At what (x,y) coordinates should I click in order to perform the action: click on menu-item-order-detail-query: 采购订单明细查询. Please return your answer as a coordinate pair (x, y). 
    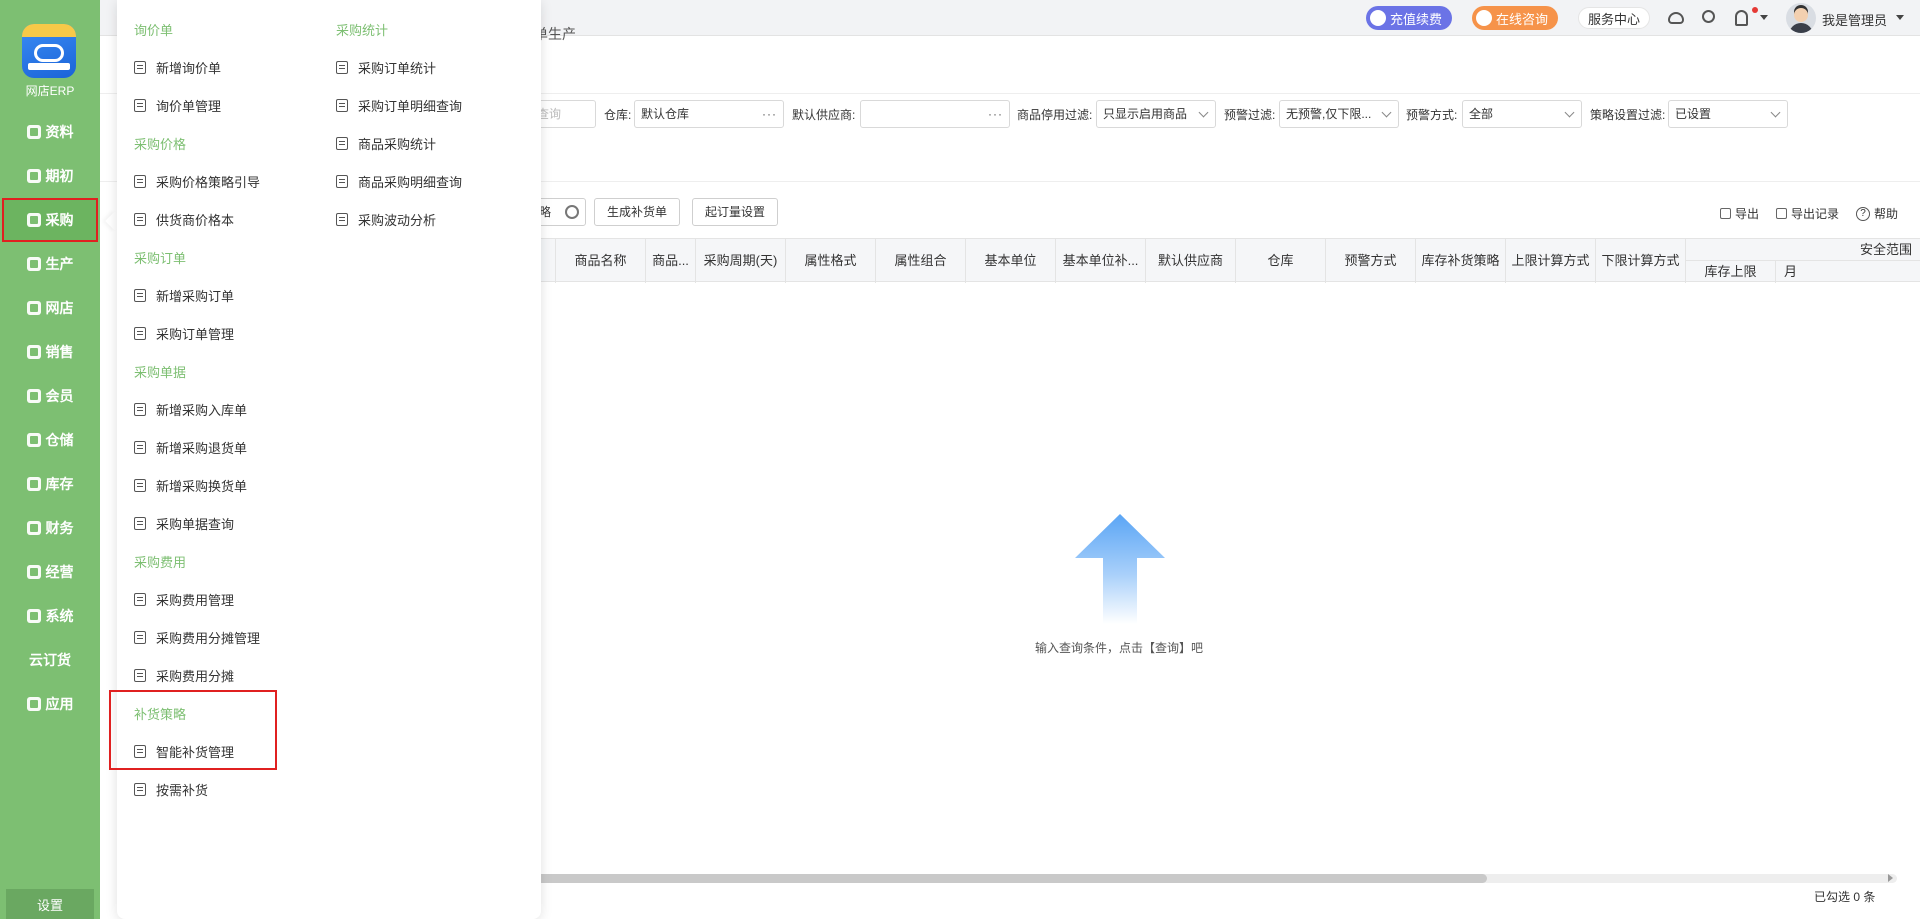
    Looking at the image, I should click on (399, 105).